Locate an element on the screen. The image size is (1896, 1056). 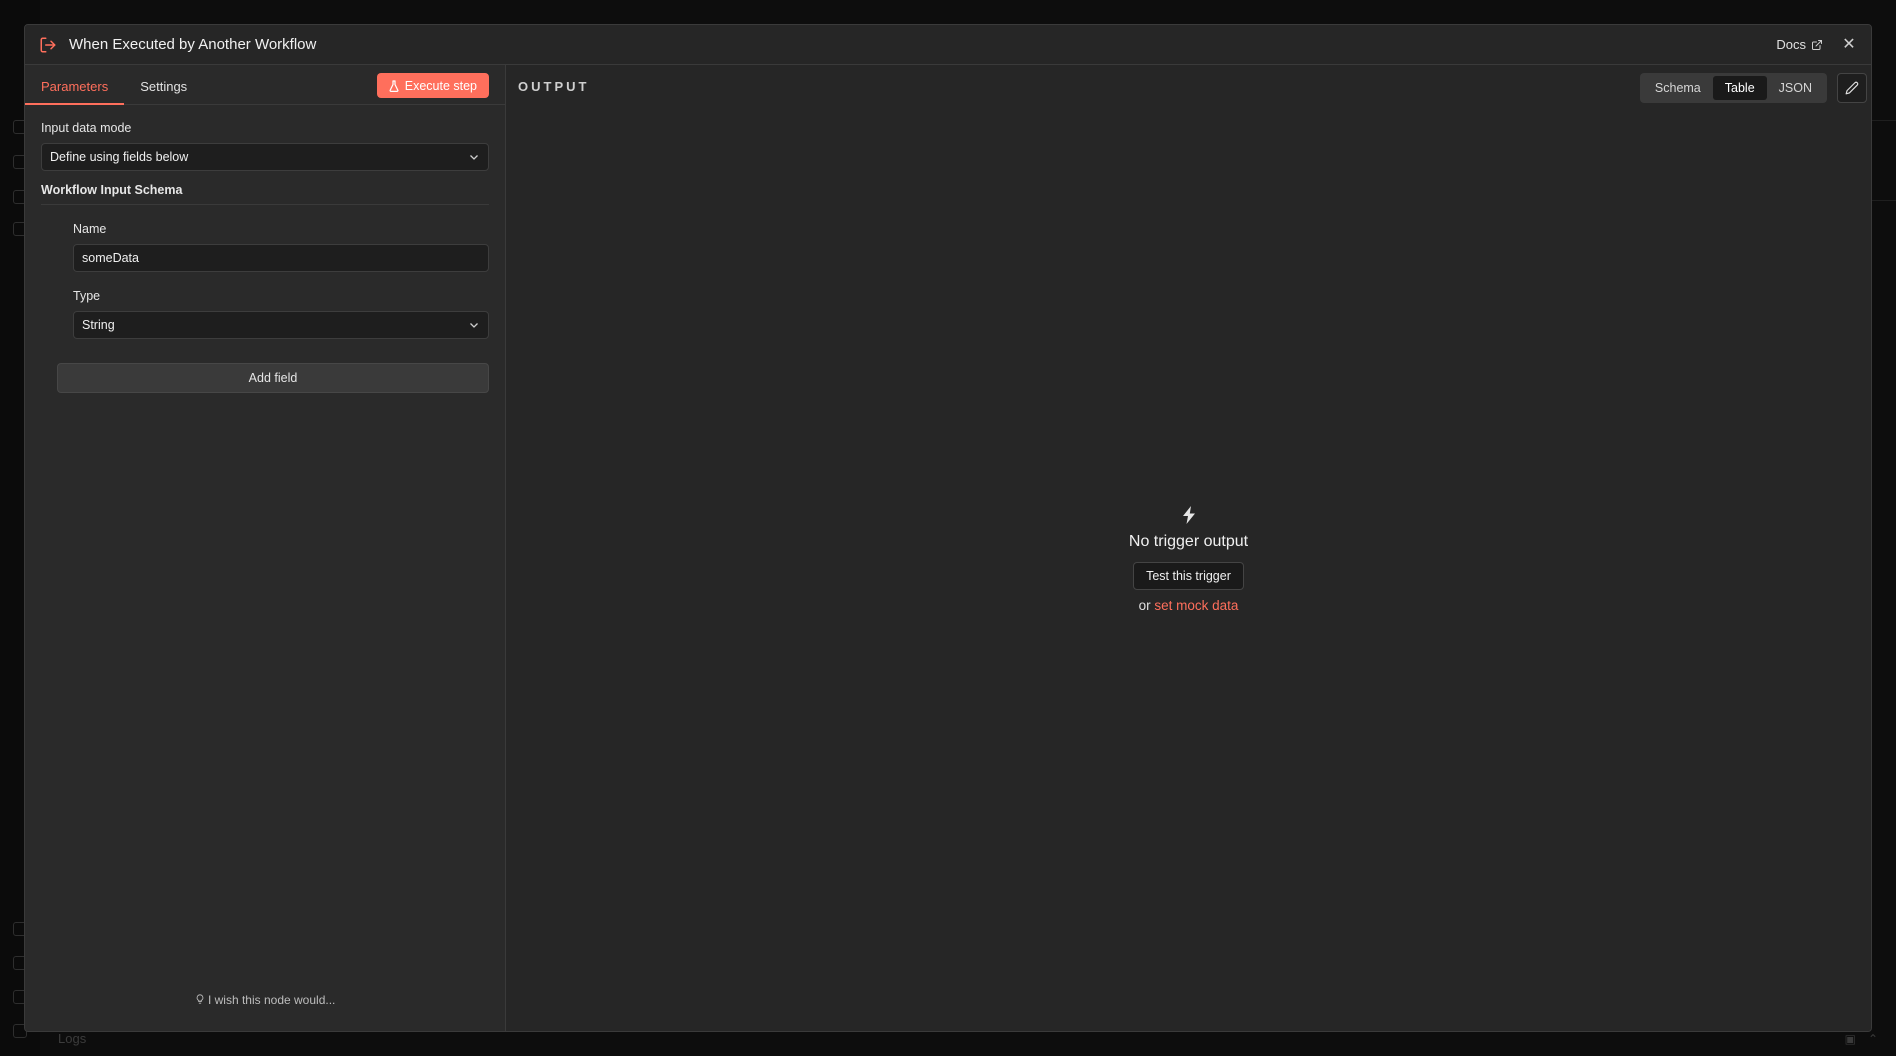
tab-parameters: Parameters is located at coordinates (75, 92).